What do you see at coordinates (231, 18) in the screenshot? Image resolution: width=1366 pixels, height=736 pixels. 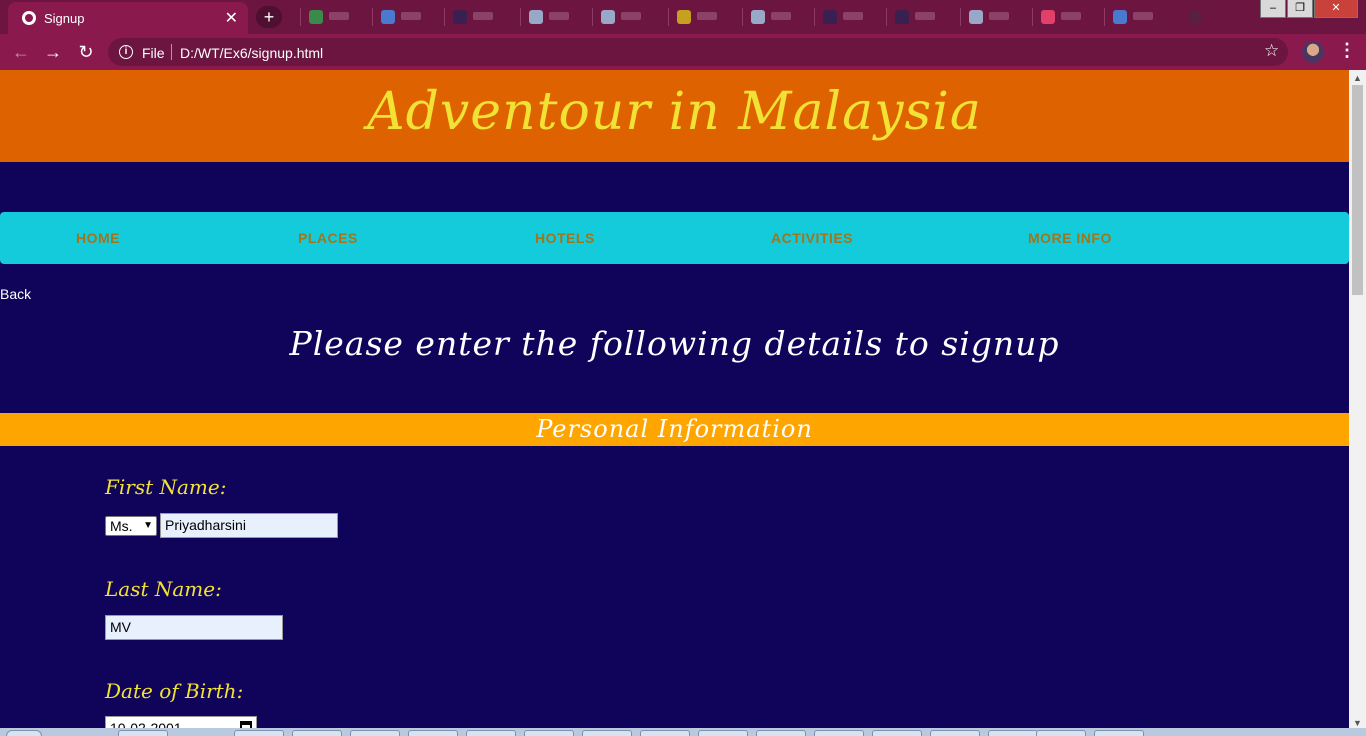 I see `tab-close-icon: ✕` at bounding box center [231, 18].